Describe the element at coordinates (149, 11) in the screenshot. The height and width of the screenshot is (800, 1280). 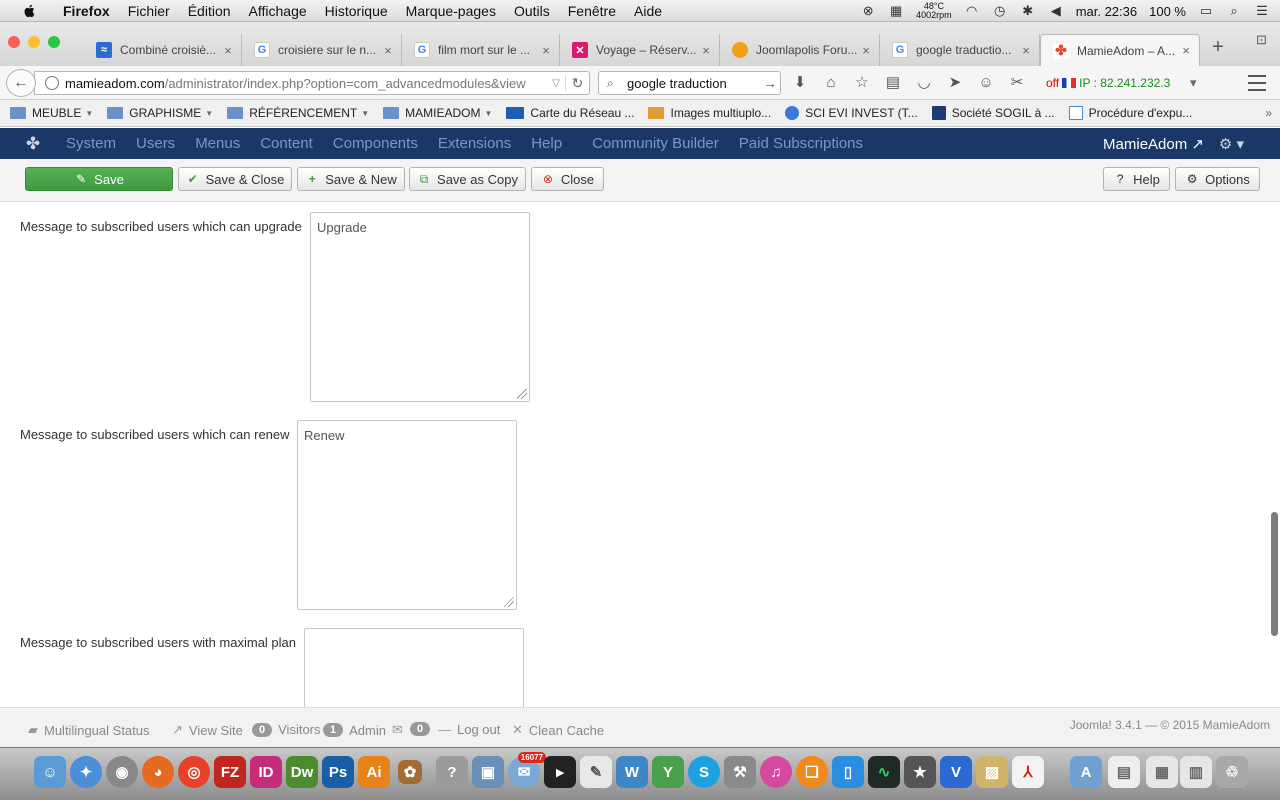
I see `menu-fichier: Fichier` at that location.